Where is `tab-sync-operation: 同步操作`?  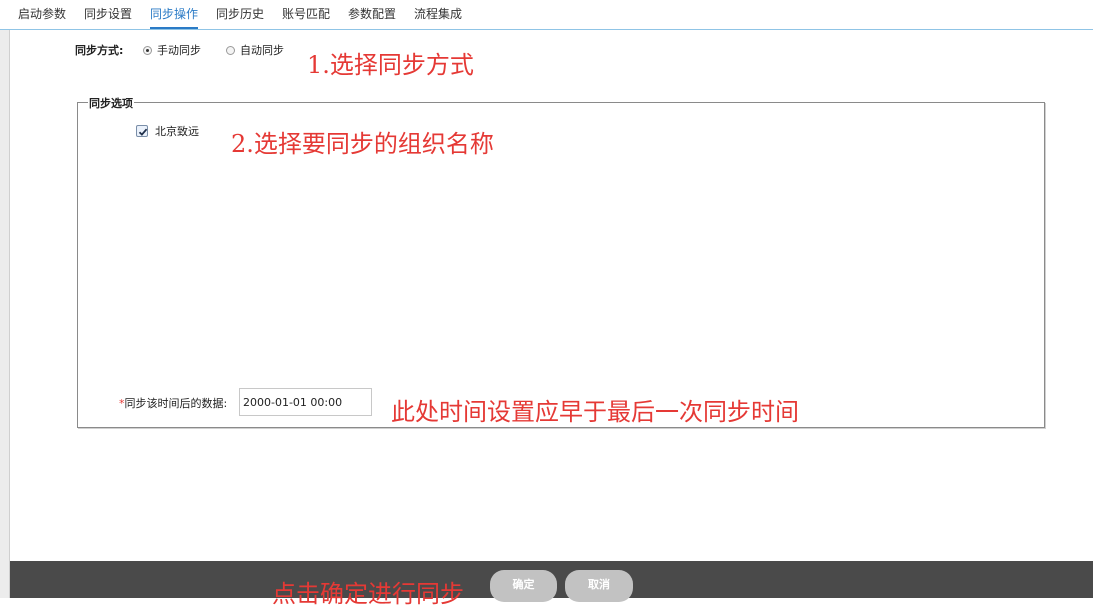 tab-sync-operation: 同步操作 is located at coordinates (174, 14).